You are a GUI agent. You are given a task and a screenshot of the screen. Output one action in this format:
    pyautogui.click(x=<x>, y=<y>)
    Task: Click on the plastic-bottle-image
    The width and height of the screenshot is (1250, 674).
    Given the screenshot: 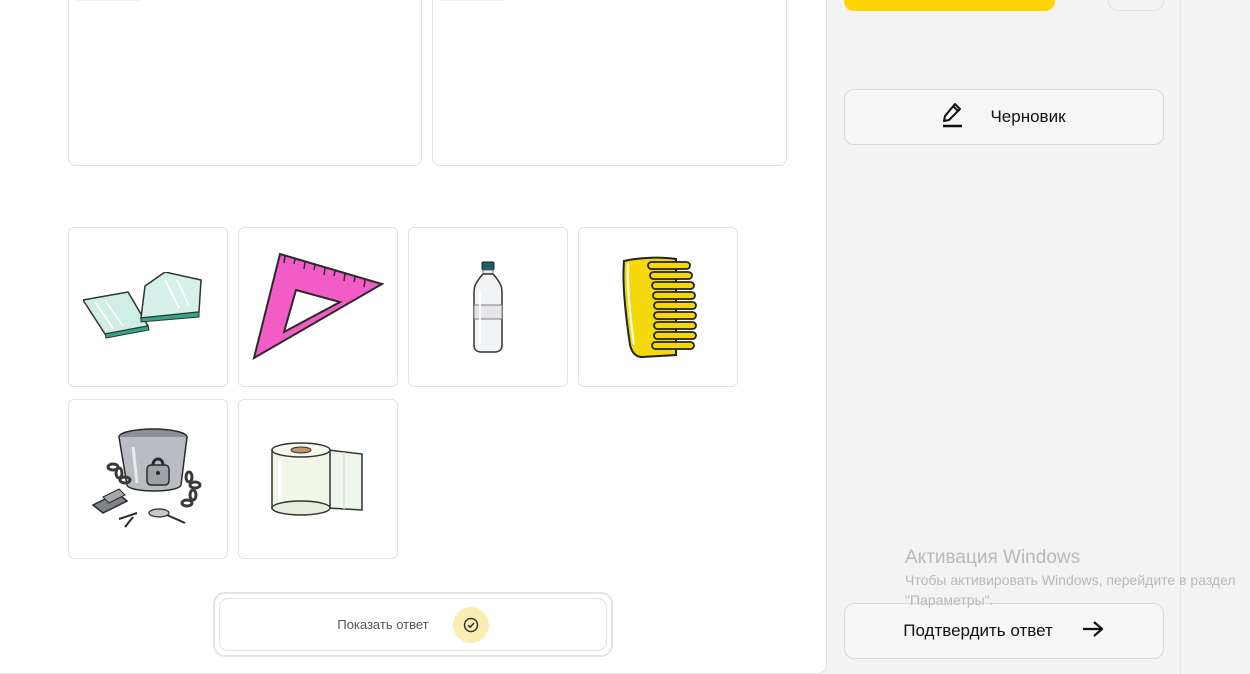 What is the action you would take?
    pyautogui.click(x=488, y=307)
    